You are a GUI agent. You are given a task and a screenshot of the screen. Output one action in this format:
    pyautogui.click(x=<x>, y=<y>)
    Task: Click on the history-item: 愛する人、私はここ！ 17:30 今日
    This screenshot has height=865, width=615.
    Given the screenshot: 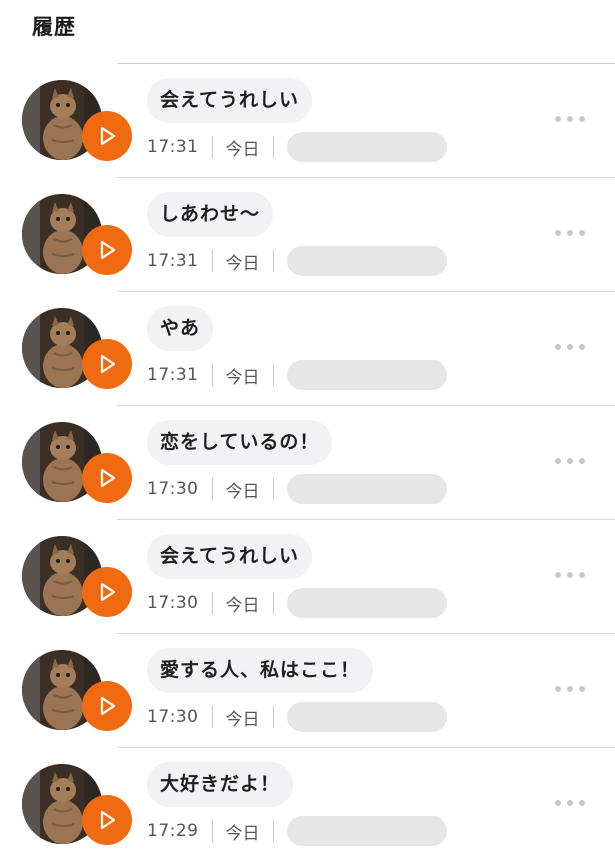 What is the action you would take?
    pyautogui.click(x=318, y=690)
    